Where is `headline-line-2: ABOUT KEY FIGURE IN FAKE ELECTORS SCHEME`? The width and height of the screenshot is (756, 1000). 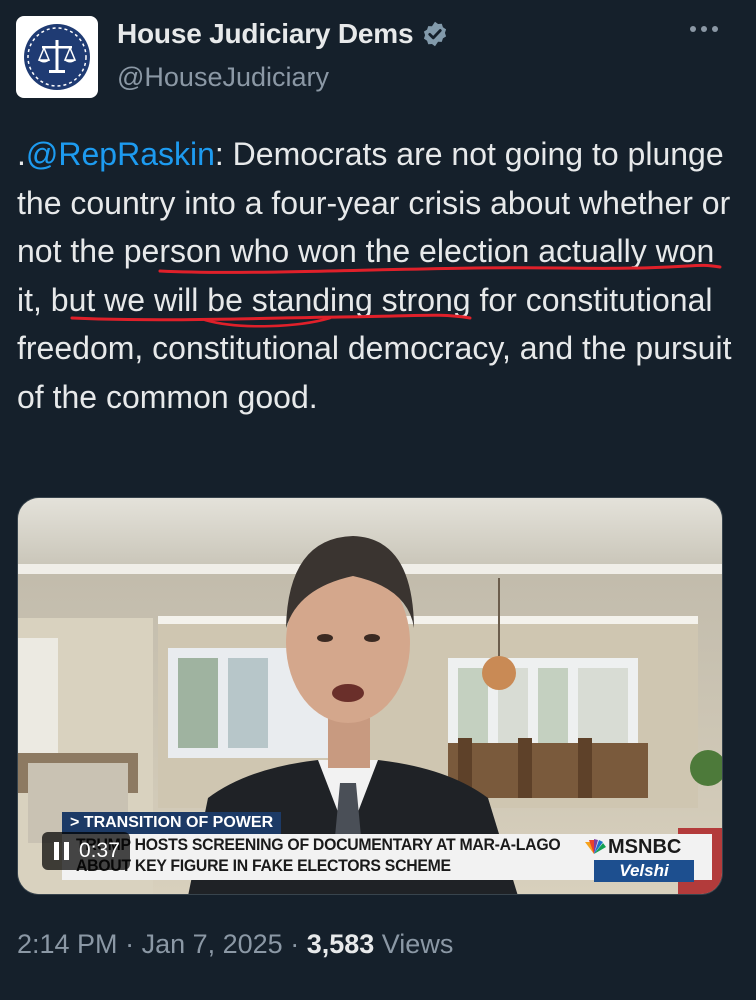 headline-line-2: ABOUT KEY FIGURE IN FAKE ELECTORS SCHEME is located at coordinates (263, 865).